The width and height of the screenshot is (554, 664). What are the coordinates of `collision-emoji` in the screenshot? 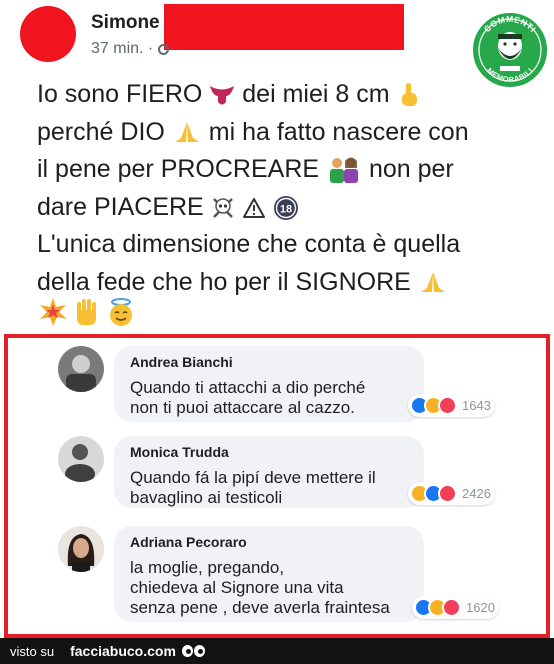 It's located at (53, 312).